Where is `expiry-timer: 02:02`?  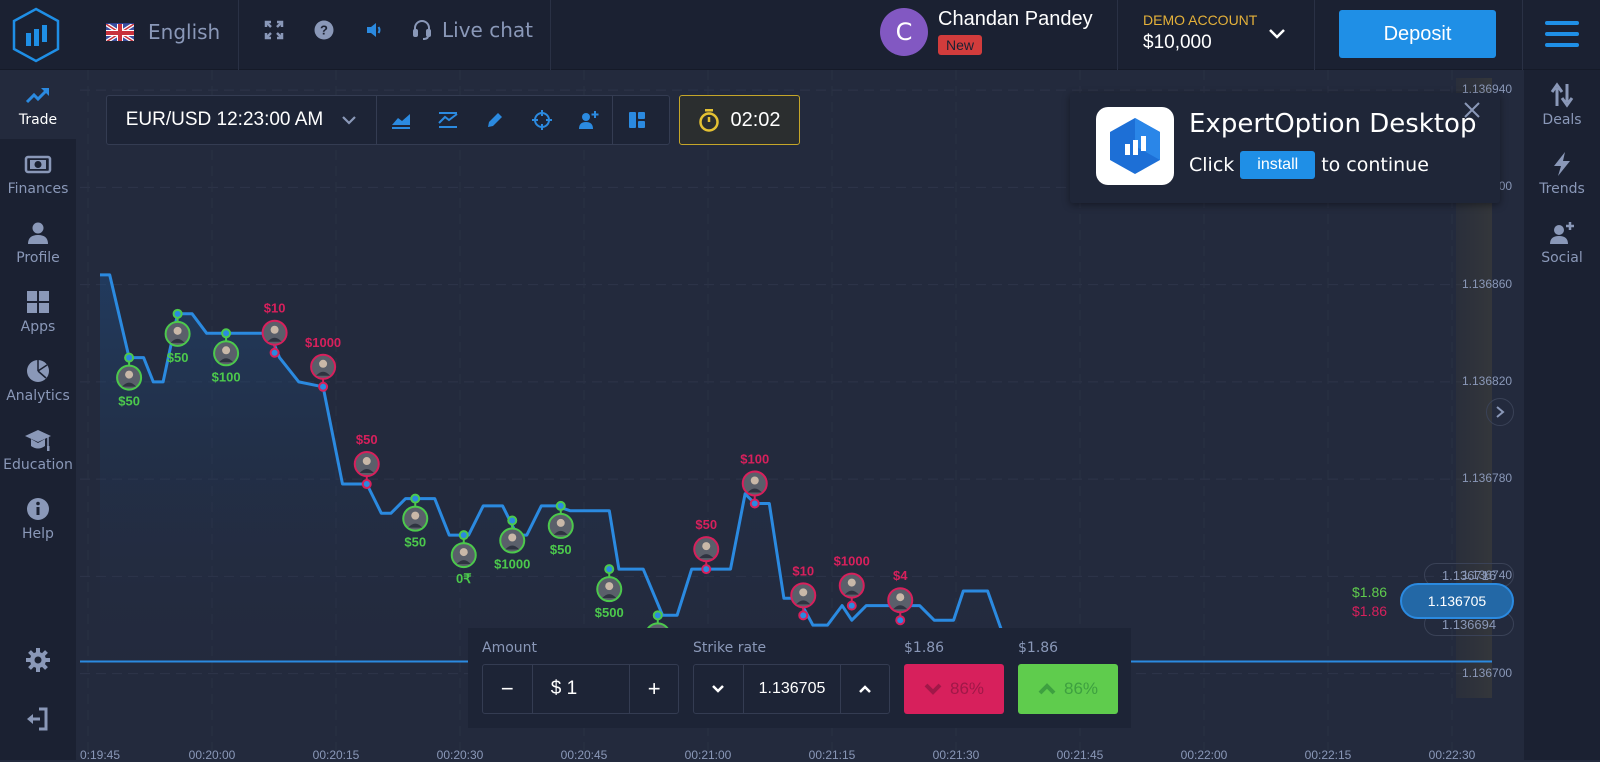 expiry-timer: 02:02 is located at coordinates (739, 120).